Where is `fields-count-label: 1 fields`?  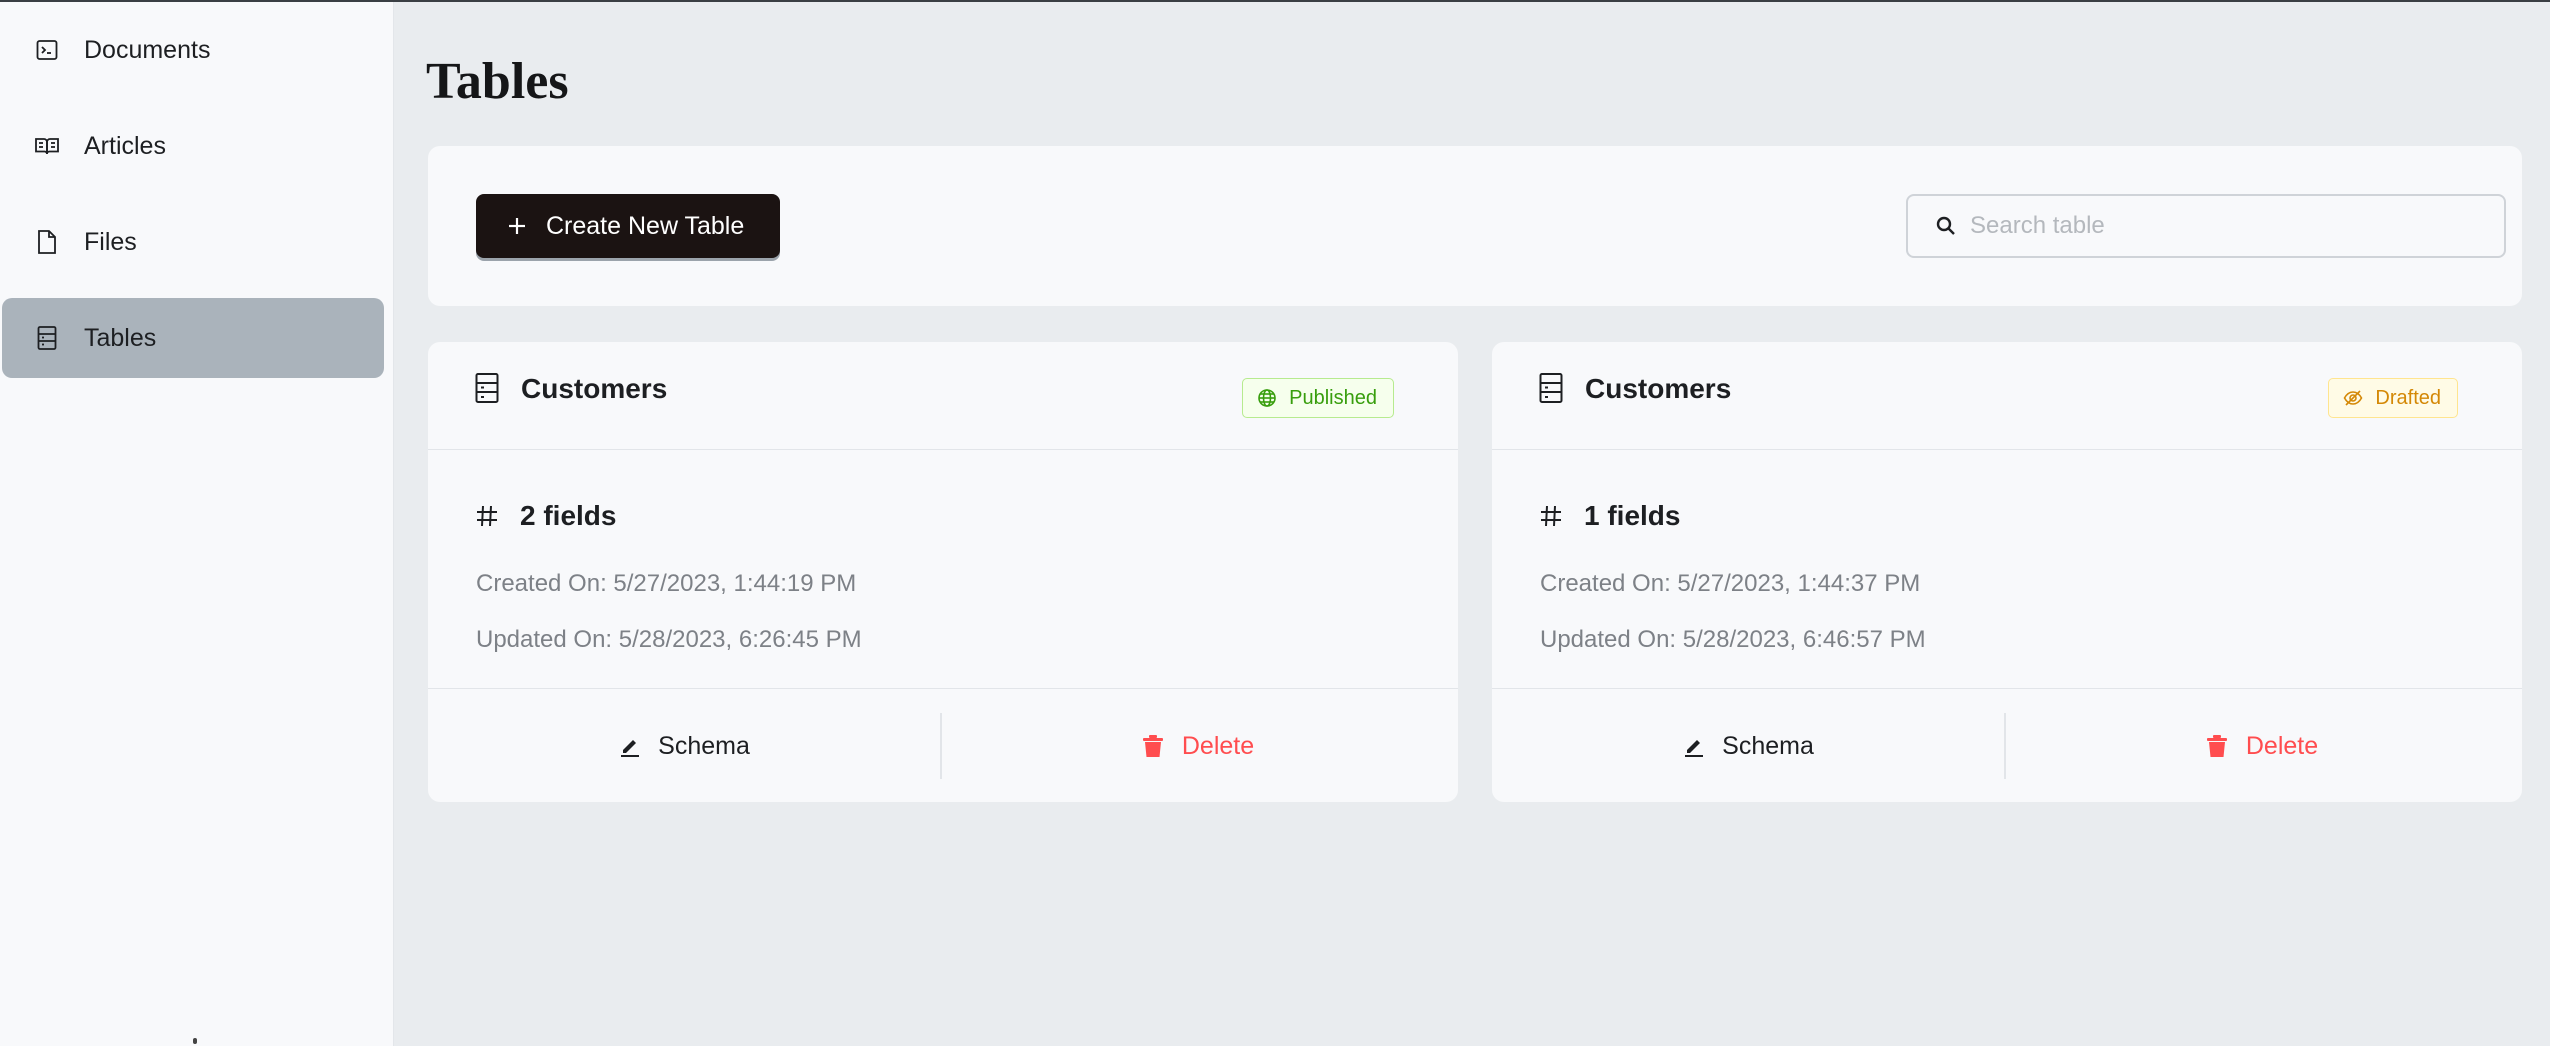
fields-count-label: 1 fields is located at coordinates (1632, 515).